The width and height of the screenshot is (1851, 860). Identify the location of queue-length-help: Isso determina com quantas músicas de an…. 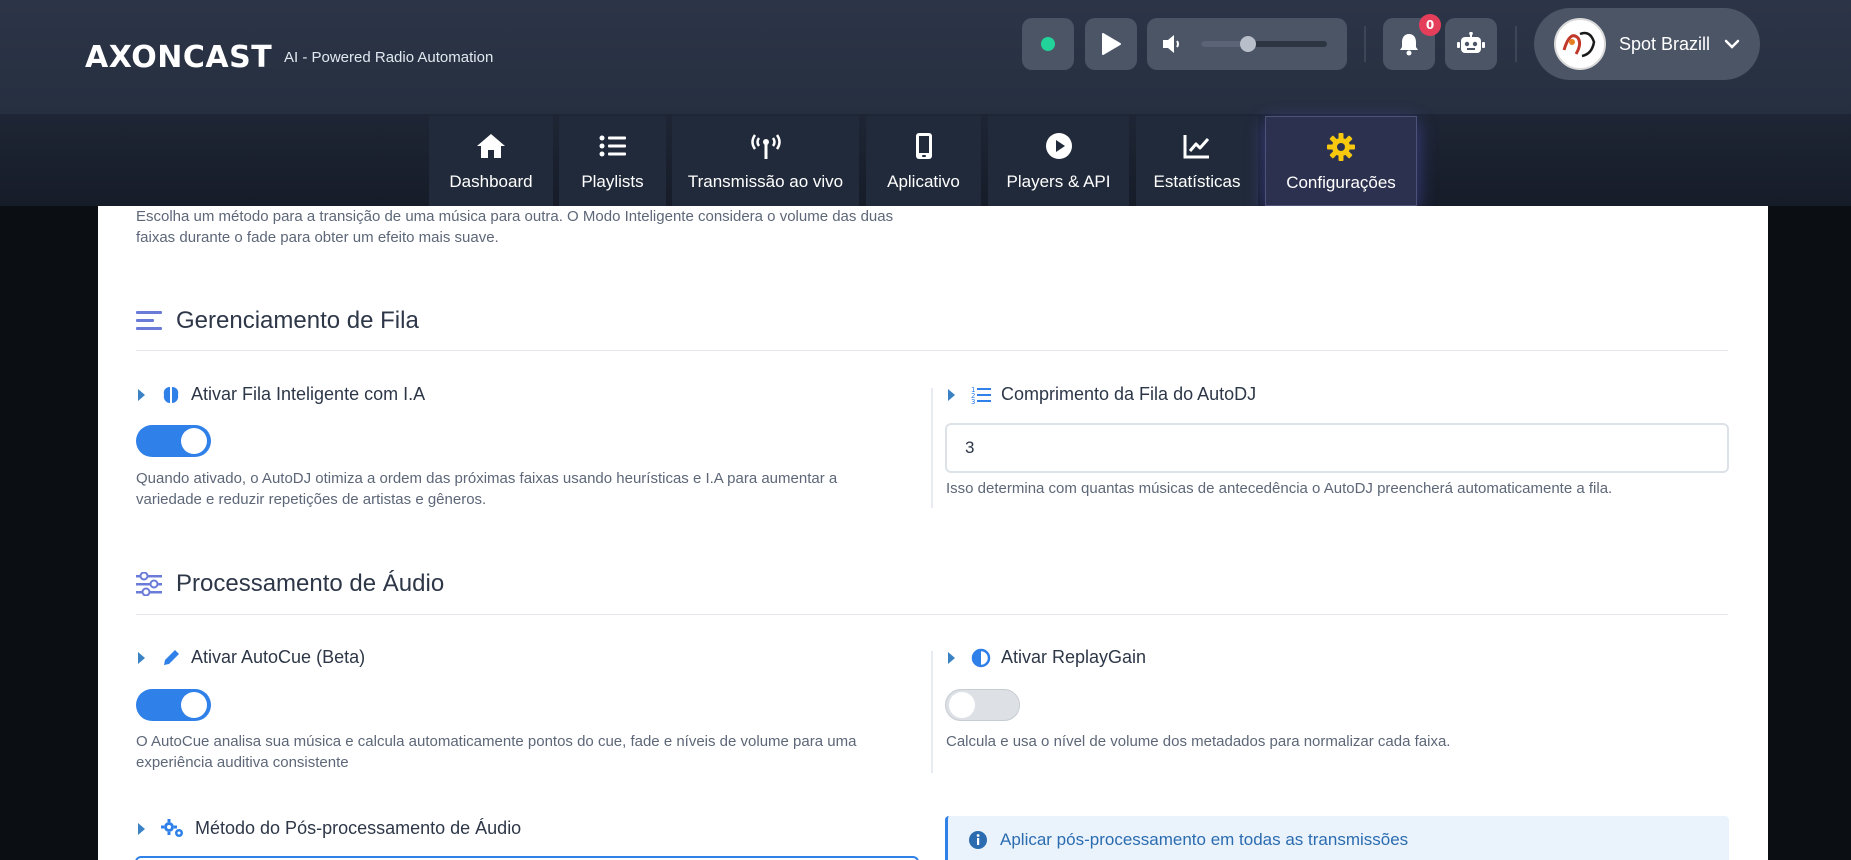
(1279, 488).